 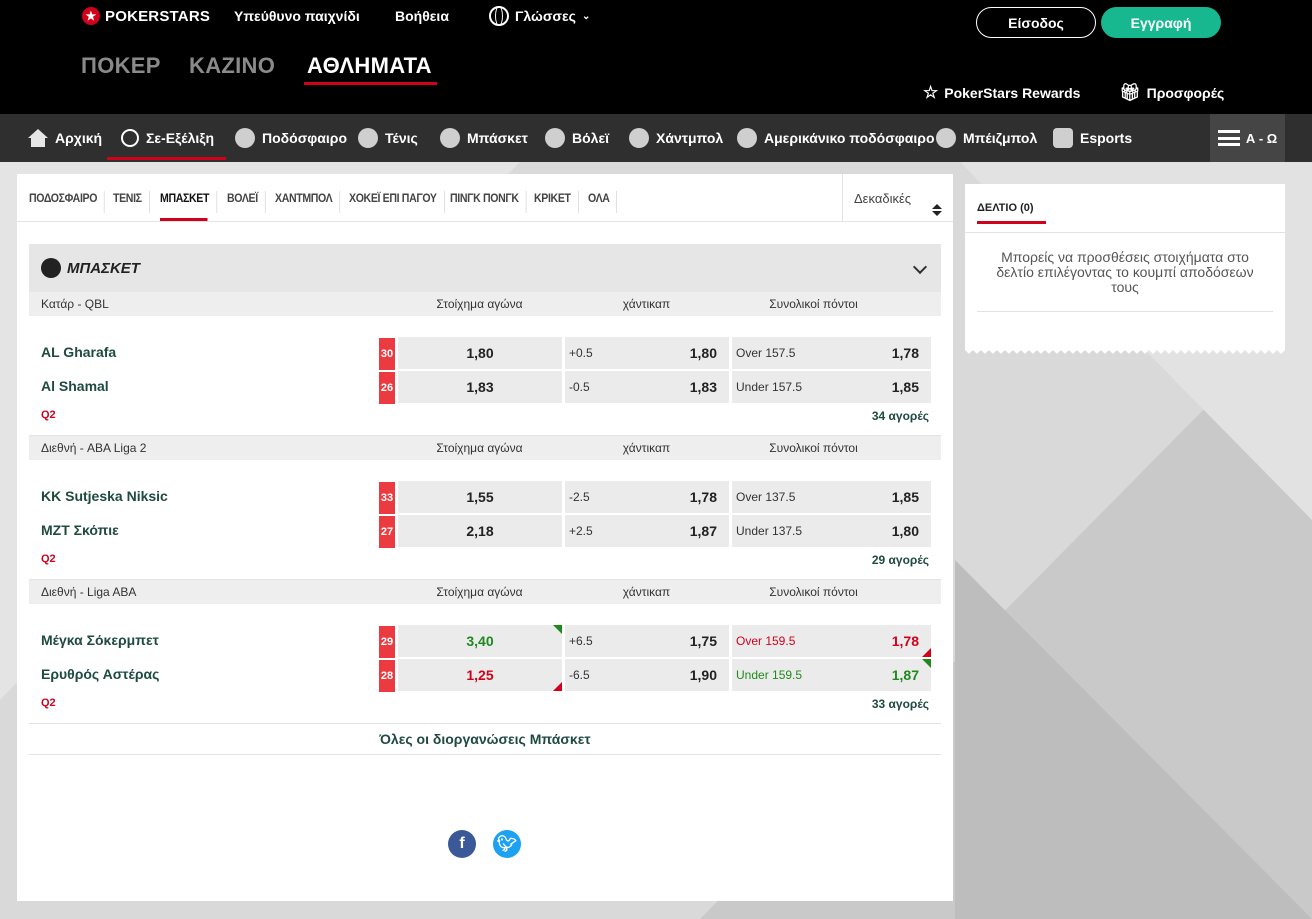 I want to click on vertical-sports: ΑΘΛΗΜΑΤΑ, so click(x=370, y=69).